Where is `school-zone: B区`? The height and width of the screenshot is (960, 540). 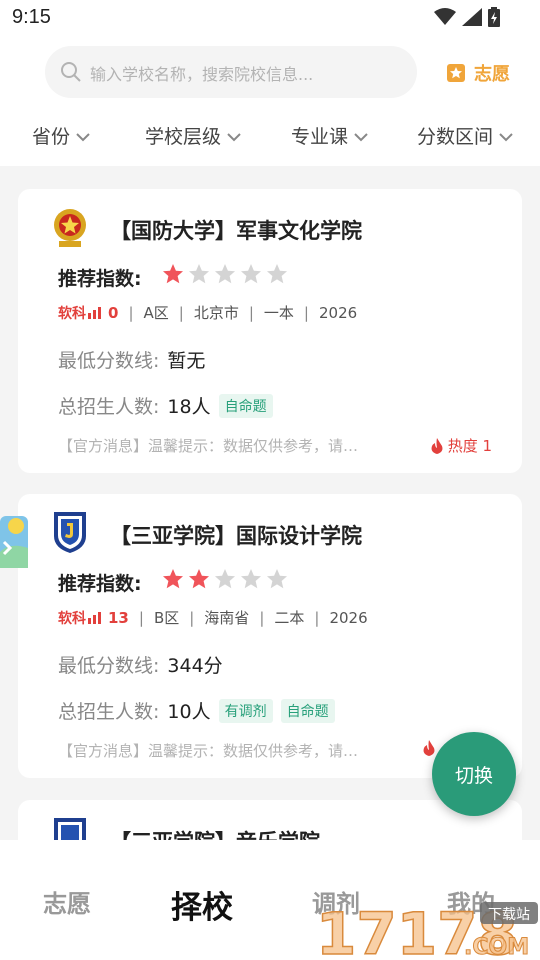
school-zone: B区 is located at coordinates (166, 618).